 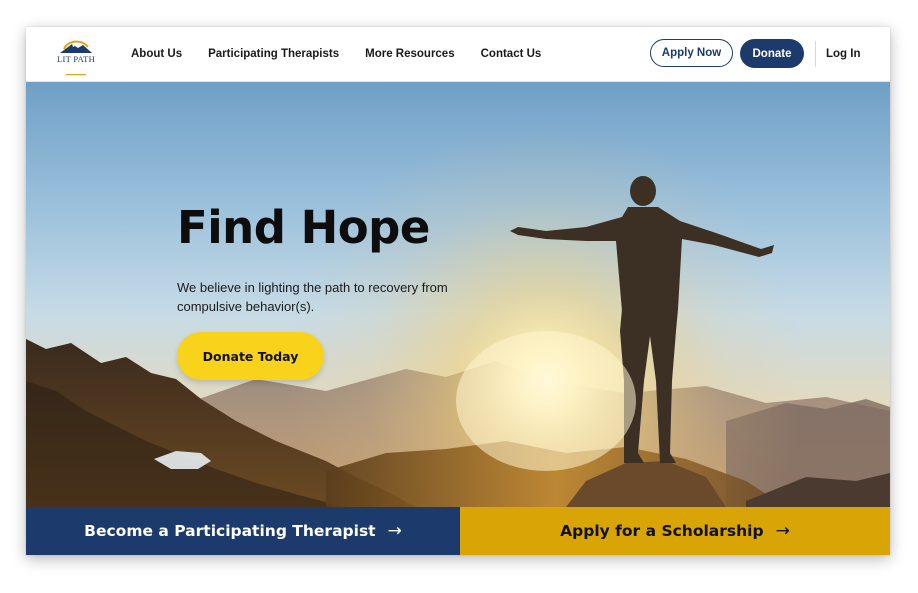 I want to click on donate-today-button: Donate Today, so click(x=250, y=356).